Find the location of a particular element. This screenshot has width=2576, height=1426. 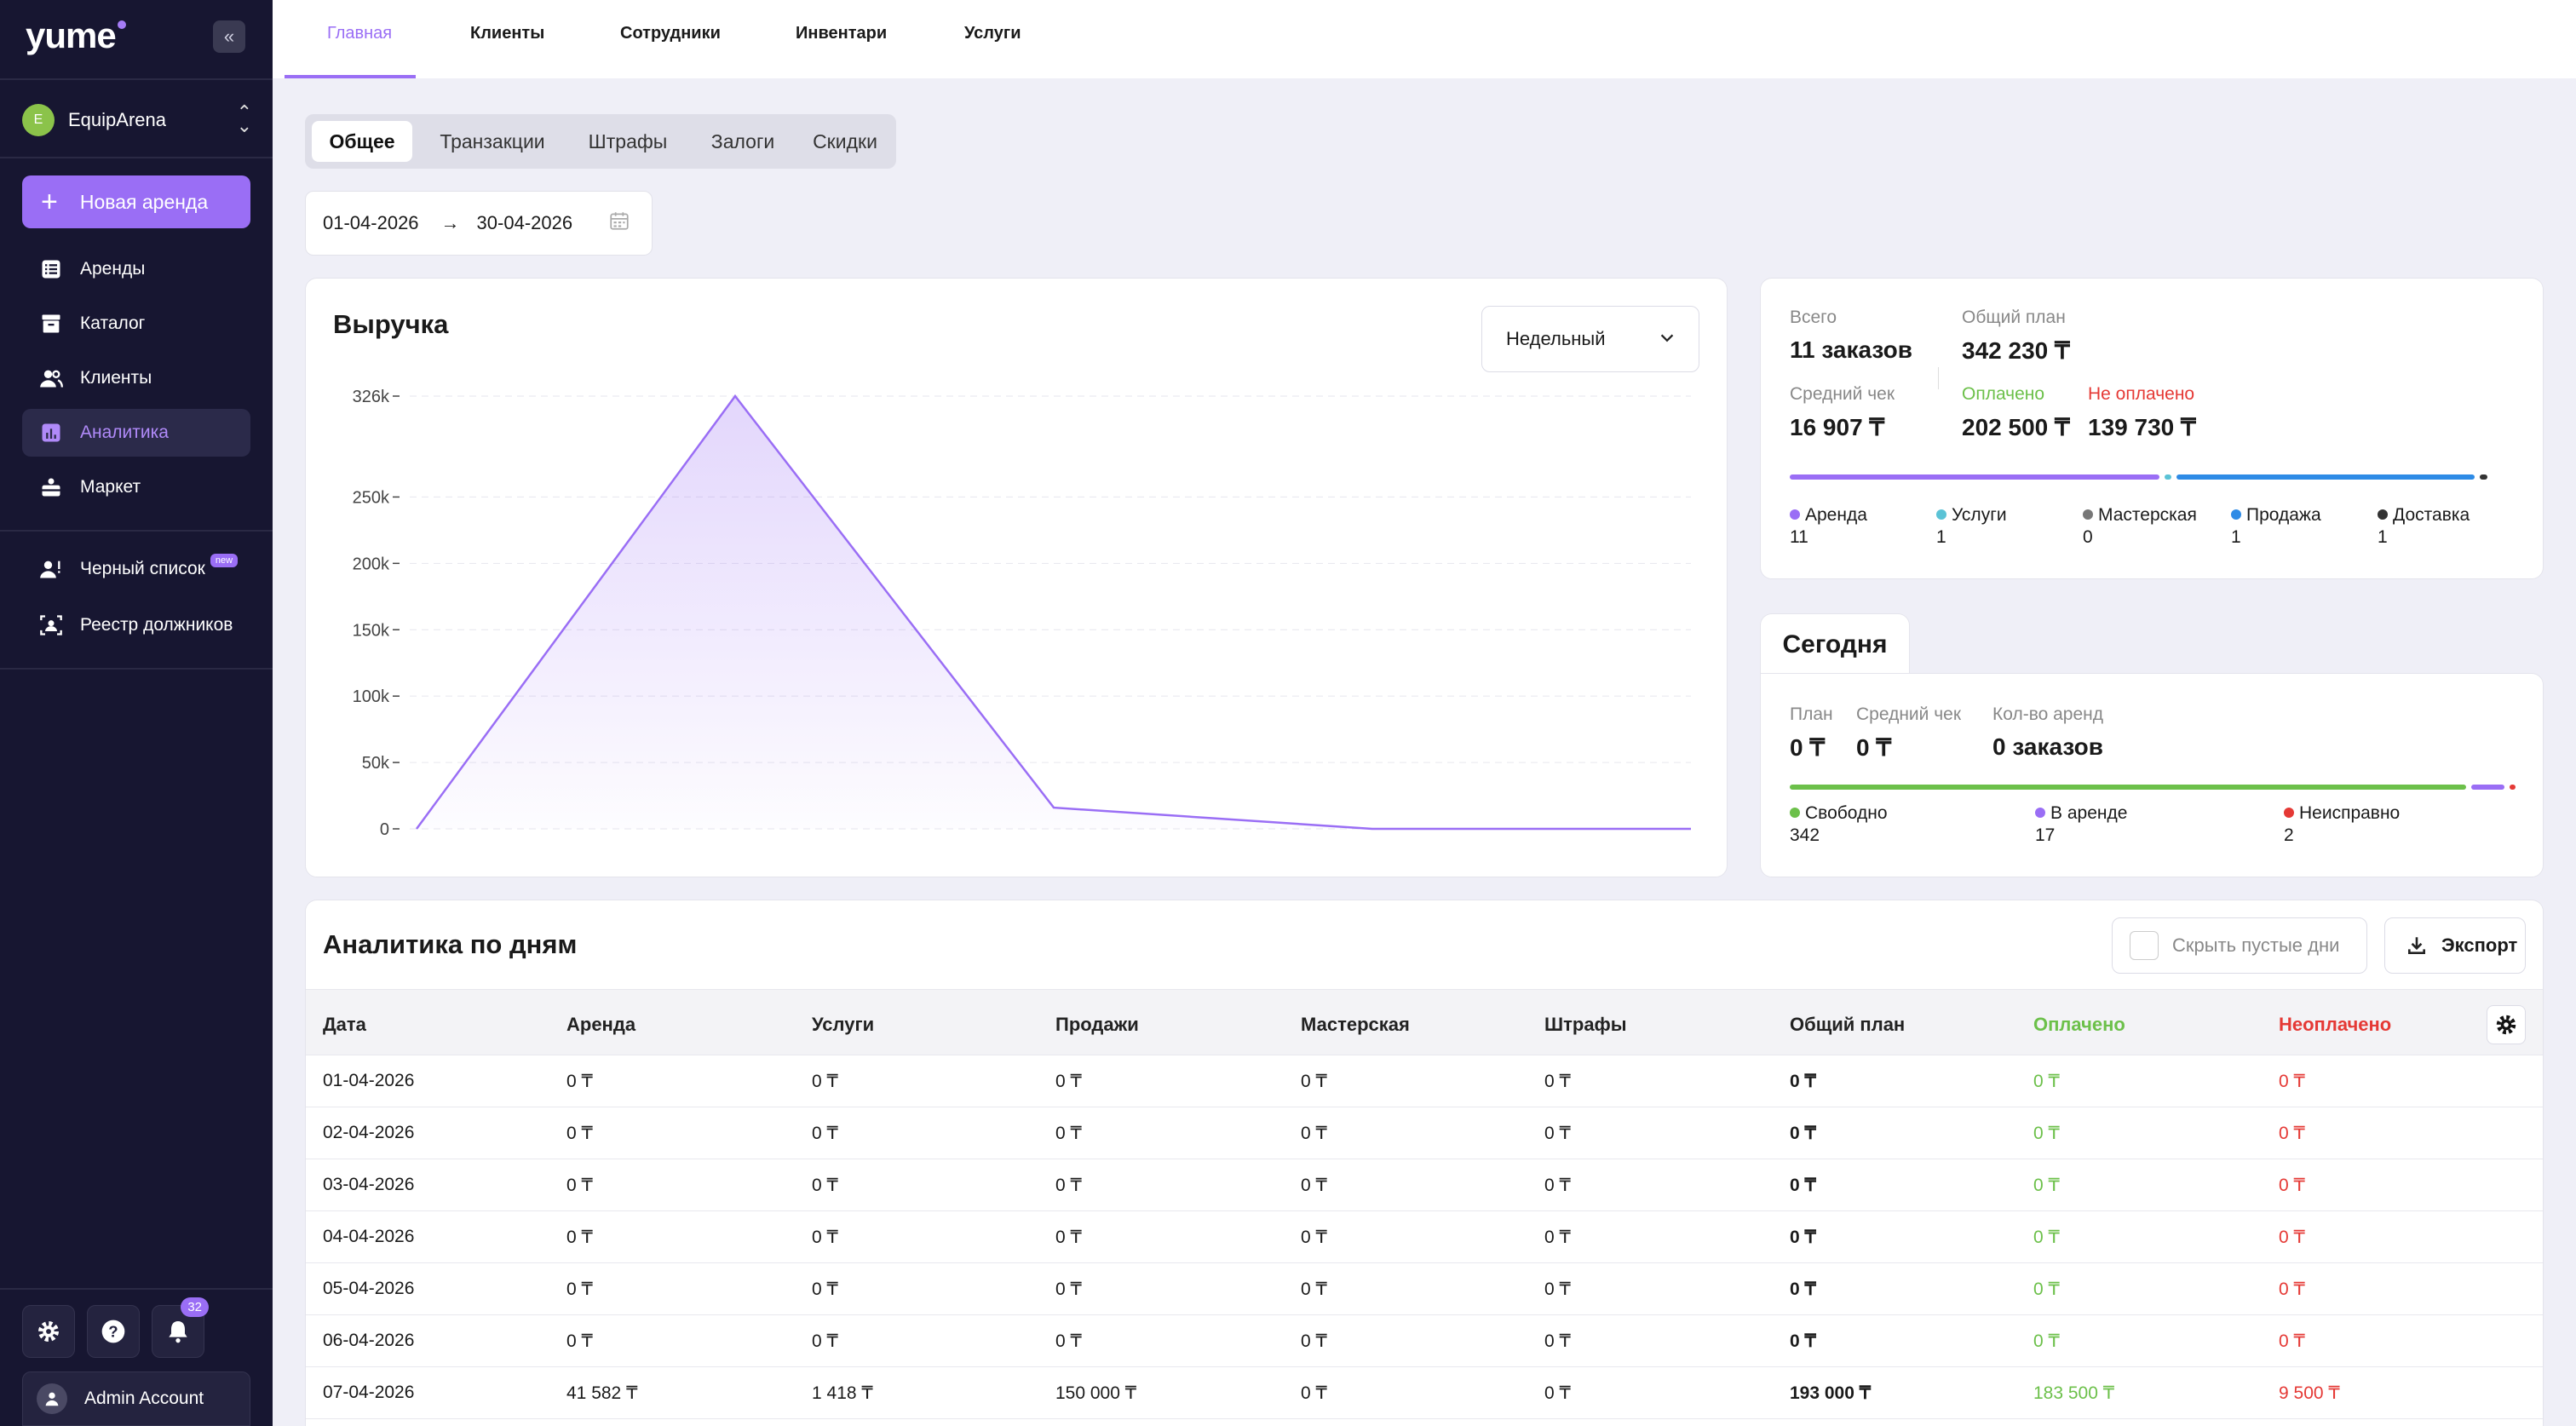

sidebar-item-catalog: Каталог is located at coordinates (136, 324).